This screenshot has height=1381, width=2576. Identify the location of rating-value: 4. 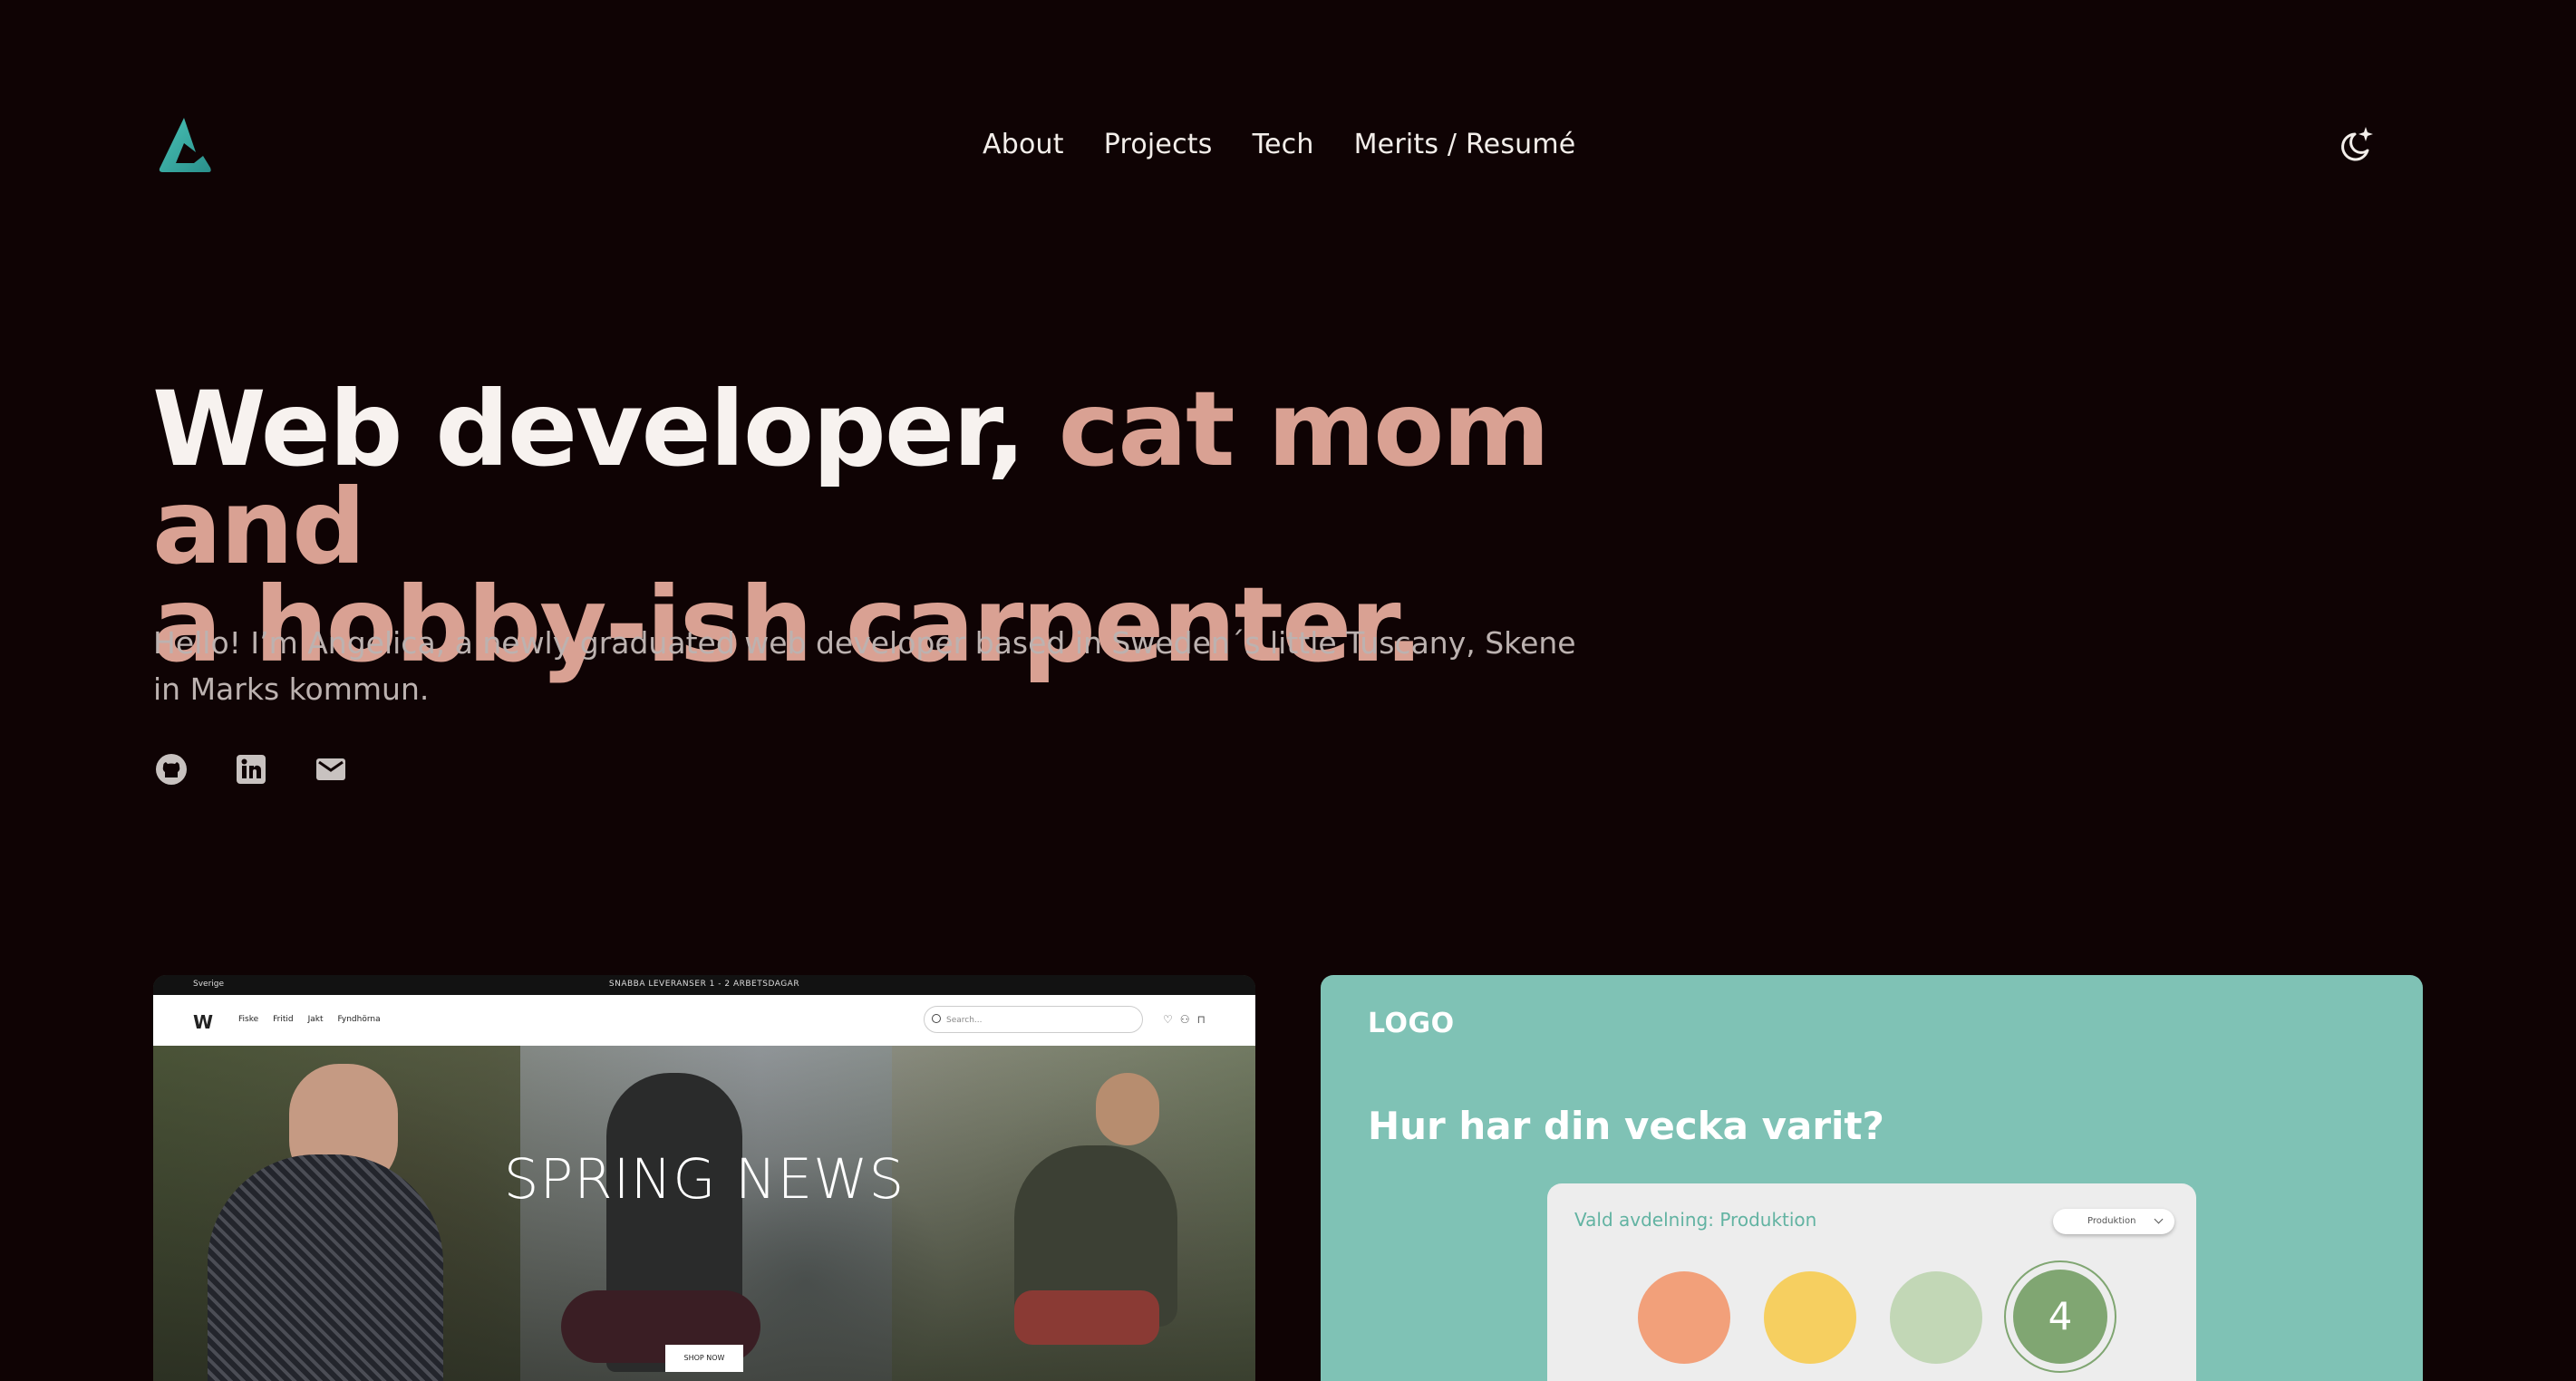
(2060, 1317).